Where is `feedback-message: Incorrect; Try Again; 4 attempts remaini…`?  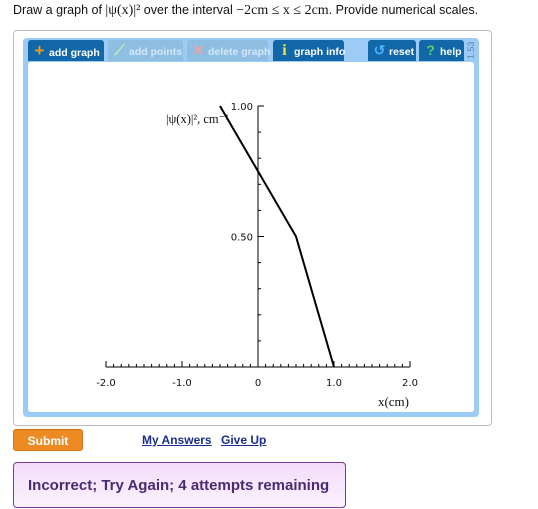 feedback-message: Incorrect; Try Again; 4 attempts remaini… is located at coordinates (179, 485).